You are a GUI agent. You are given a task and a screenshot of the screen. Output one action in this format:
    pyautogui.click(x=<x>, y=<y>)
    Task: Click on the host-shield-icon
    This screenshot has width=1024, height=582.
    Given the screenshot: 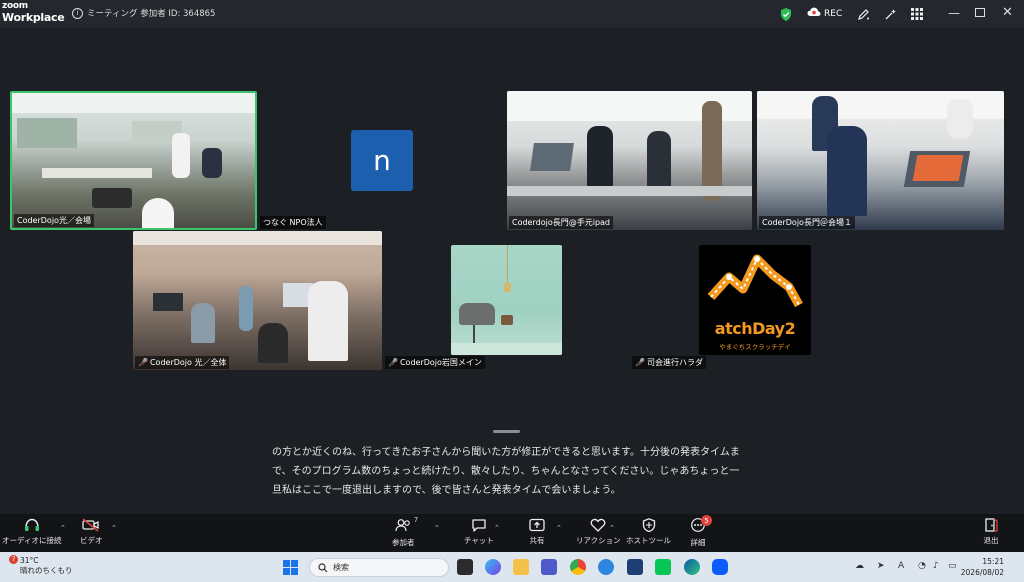 What is the action you would take?
    pyautogui.click(x=648, y=525)
    